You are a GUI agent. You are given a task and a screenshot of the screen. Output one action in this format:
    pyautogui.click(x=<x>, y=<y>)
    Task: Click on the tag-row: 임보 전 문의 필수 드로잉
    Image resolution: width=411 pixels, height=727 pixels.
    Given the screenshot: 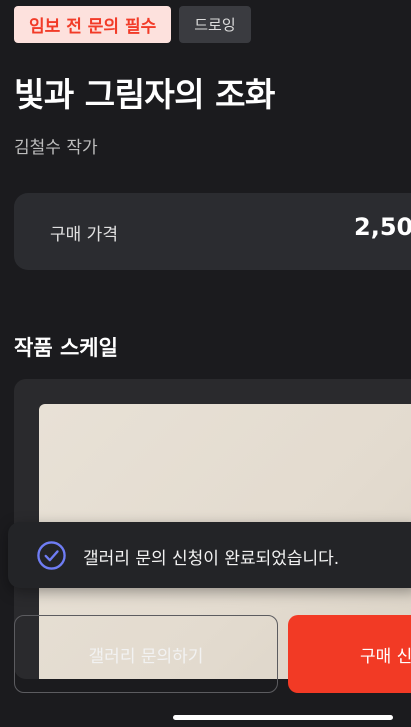 What is the action you would take?
    pyautogui.click(x=132, y=24)
    